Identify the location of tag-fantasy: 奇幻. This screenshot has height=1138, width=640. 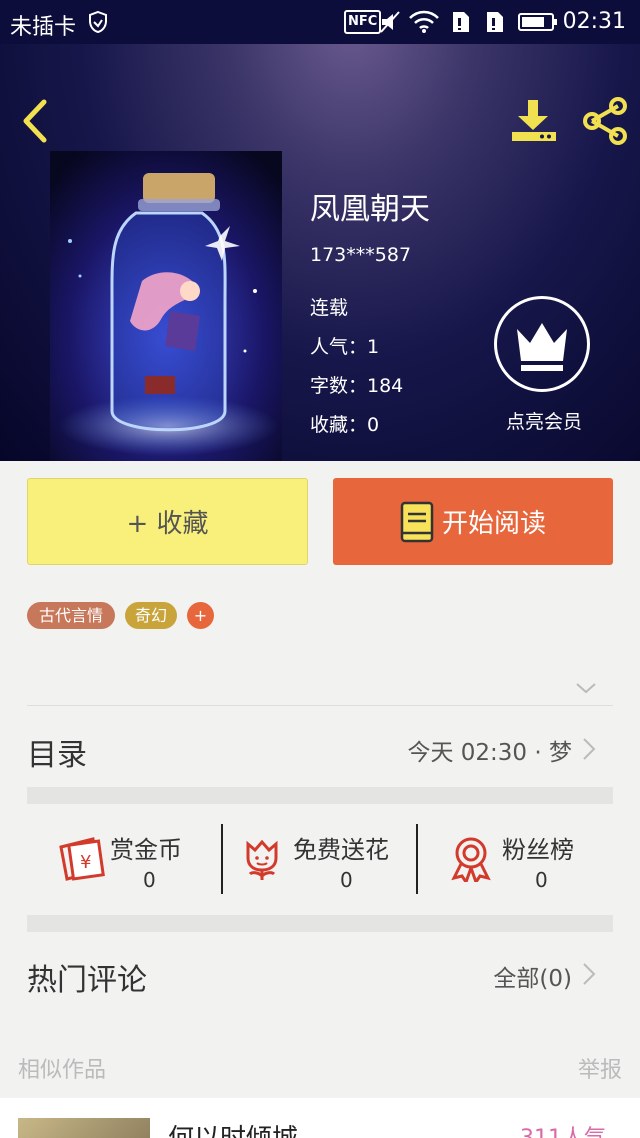
(151, 615).